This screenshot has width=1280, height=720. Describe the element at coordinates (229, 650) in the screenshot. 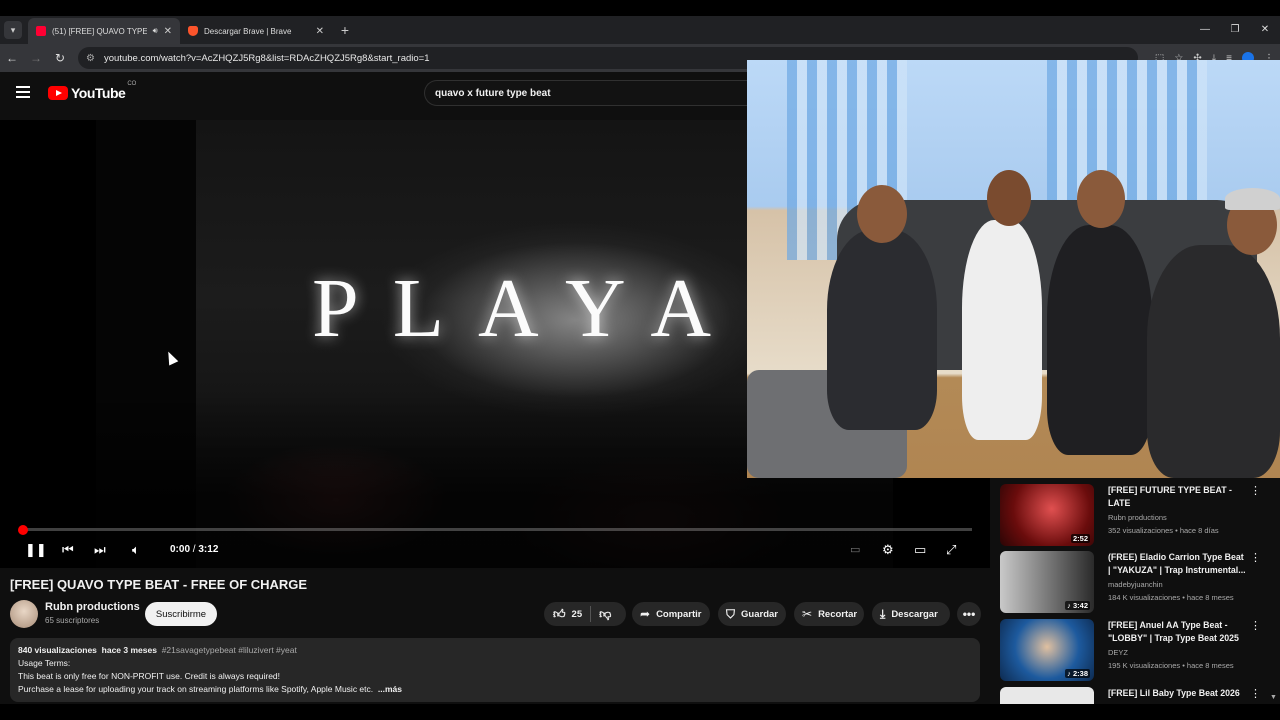

I see `hashtags: #21savagetypebeat #liluzivert #yeat` at that location.